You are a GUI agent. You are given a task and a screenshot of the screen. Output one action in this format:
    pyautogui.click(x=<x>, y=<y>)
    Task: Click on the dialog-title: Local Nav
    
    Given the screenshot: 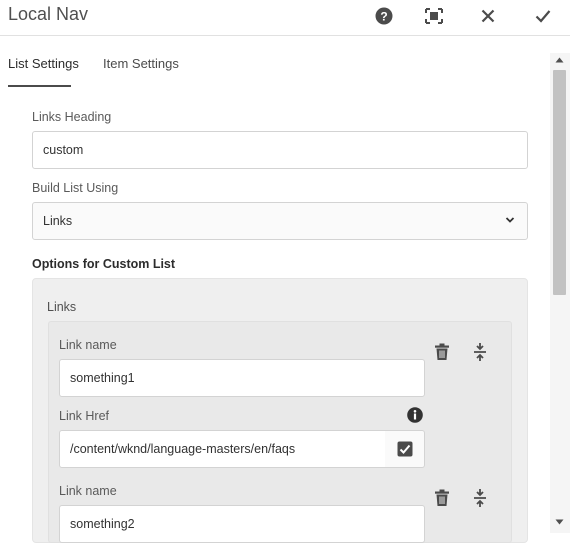 What is the action you would take?
    pyautogui.click(x=48, y=14)
    